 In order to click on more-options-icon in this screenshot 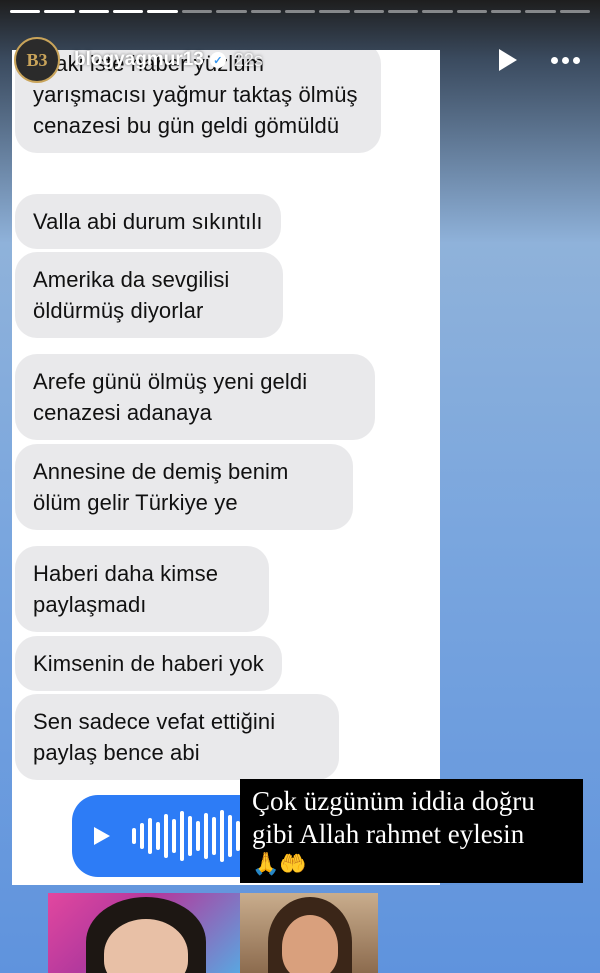, I will do `click(565, 60)`.